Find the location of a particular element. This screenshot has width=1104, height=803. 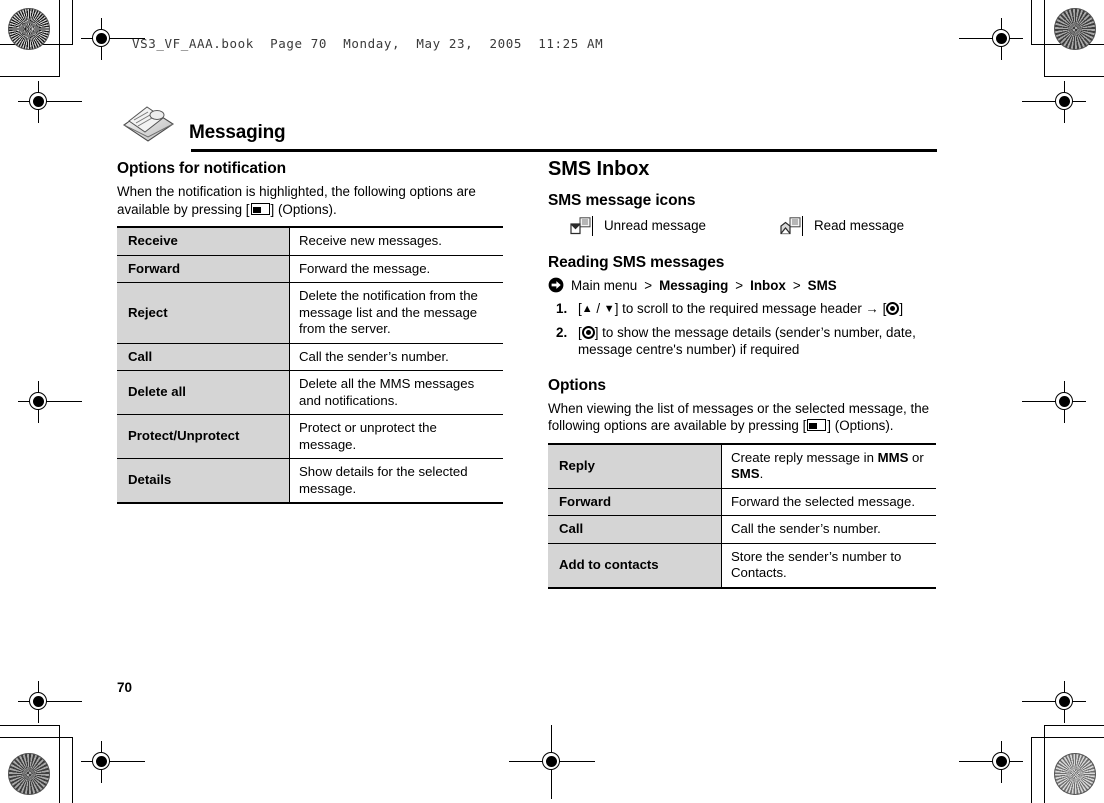

step-number: 1. is located at coordinates (562, 308).